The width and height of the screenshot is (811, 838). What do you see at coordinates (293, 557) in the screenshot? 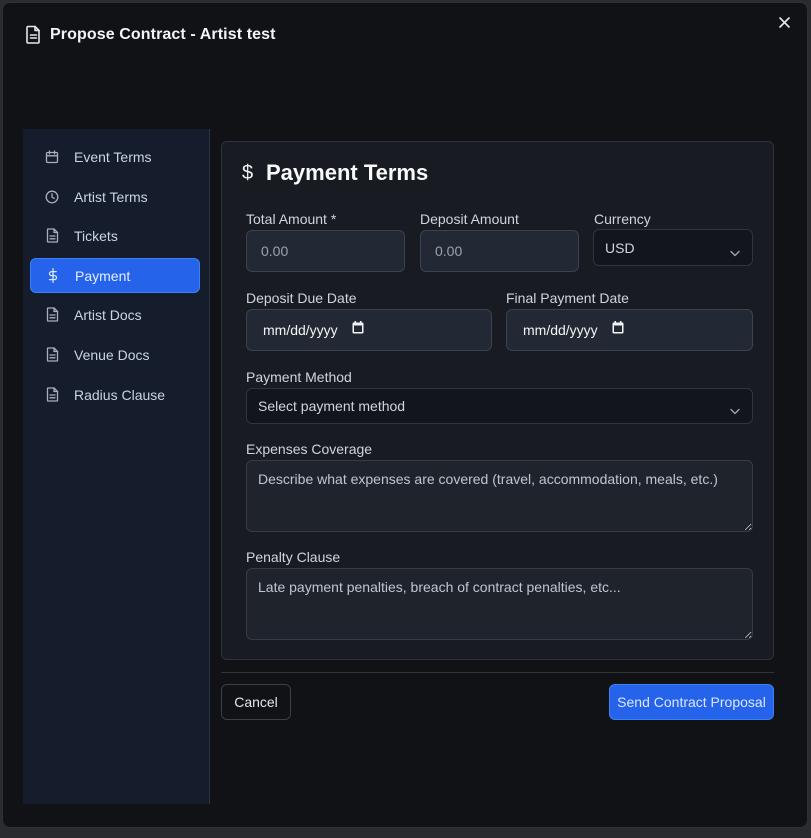
I see `penalty-clause-label: Penalty Clause` at bounding box center [293, 557].